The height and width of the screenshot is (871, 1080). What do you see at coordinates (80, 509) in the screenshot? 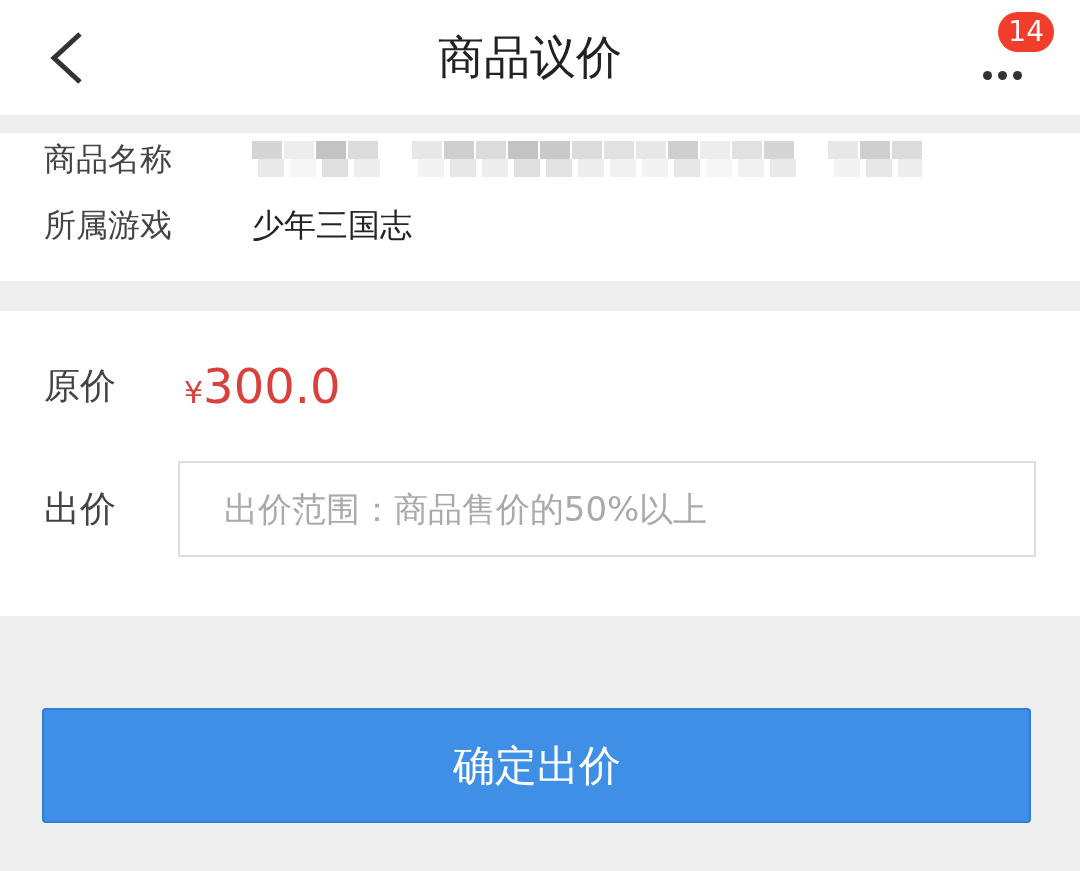
I see `offer-label: 出价` at bounding box center [80, 509].